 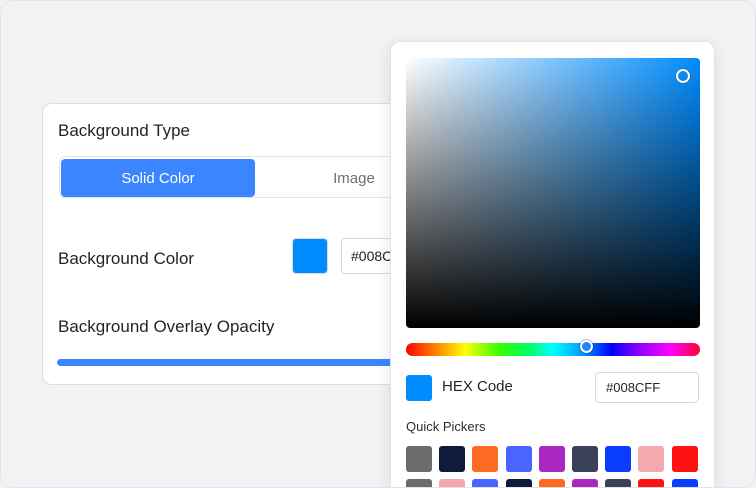 I want to click on hex-code-label: HEX Code, so click(x=477, y=386).